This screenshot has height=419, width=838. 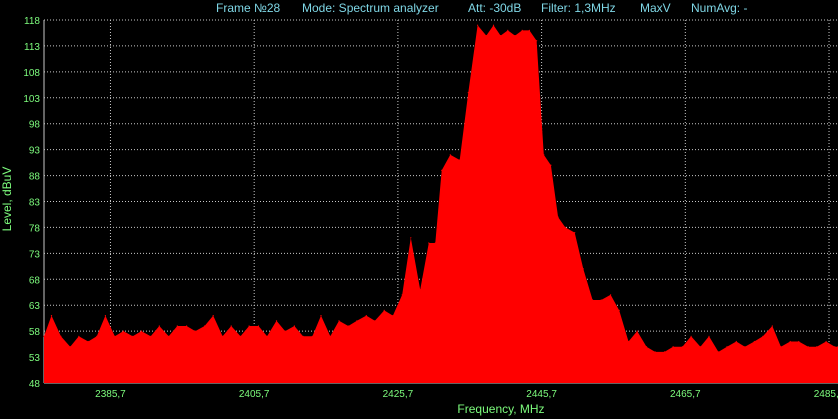 I want to click on y-tick-label: 73, so click(x=35, y=254).